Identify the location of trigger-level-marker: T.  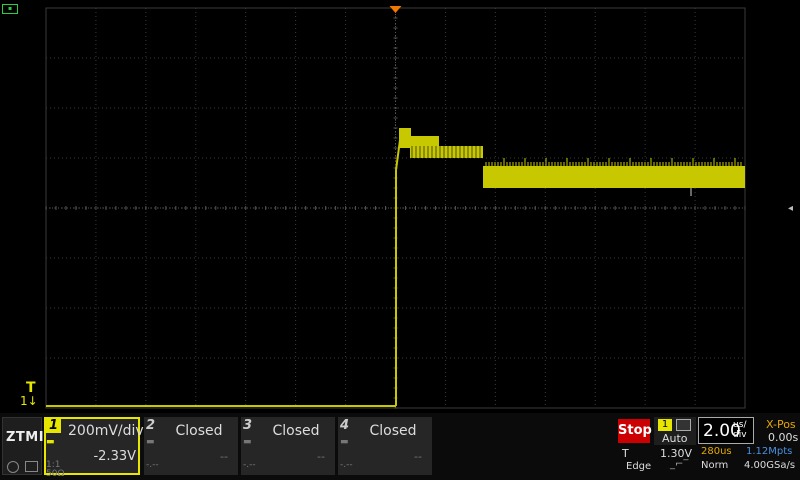
(31, 388).